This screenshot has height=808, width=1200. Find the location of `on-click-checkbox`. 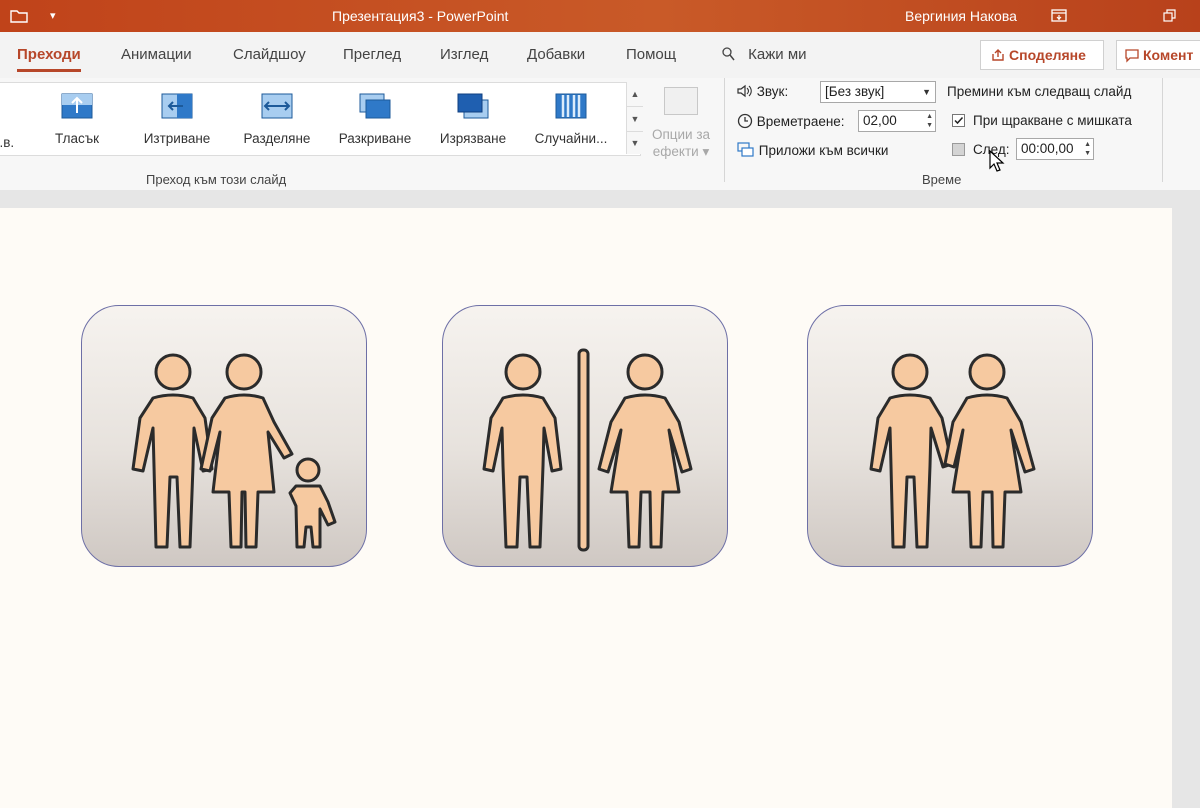

on-click-checkbox is located at coordinates (958, 120).